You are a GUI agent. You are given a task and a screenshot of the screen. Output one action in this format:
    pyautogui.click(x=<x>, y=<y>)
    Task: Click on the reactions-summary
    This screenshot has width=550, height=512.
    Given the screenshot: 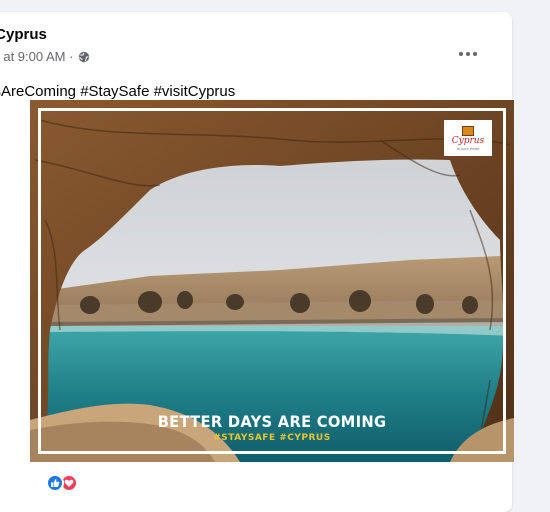 What is the action you would take?
    pyautogui.click(x=62, y=483)
    